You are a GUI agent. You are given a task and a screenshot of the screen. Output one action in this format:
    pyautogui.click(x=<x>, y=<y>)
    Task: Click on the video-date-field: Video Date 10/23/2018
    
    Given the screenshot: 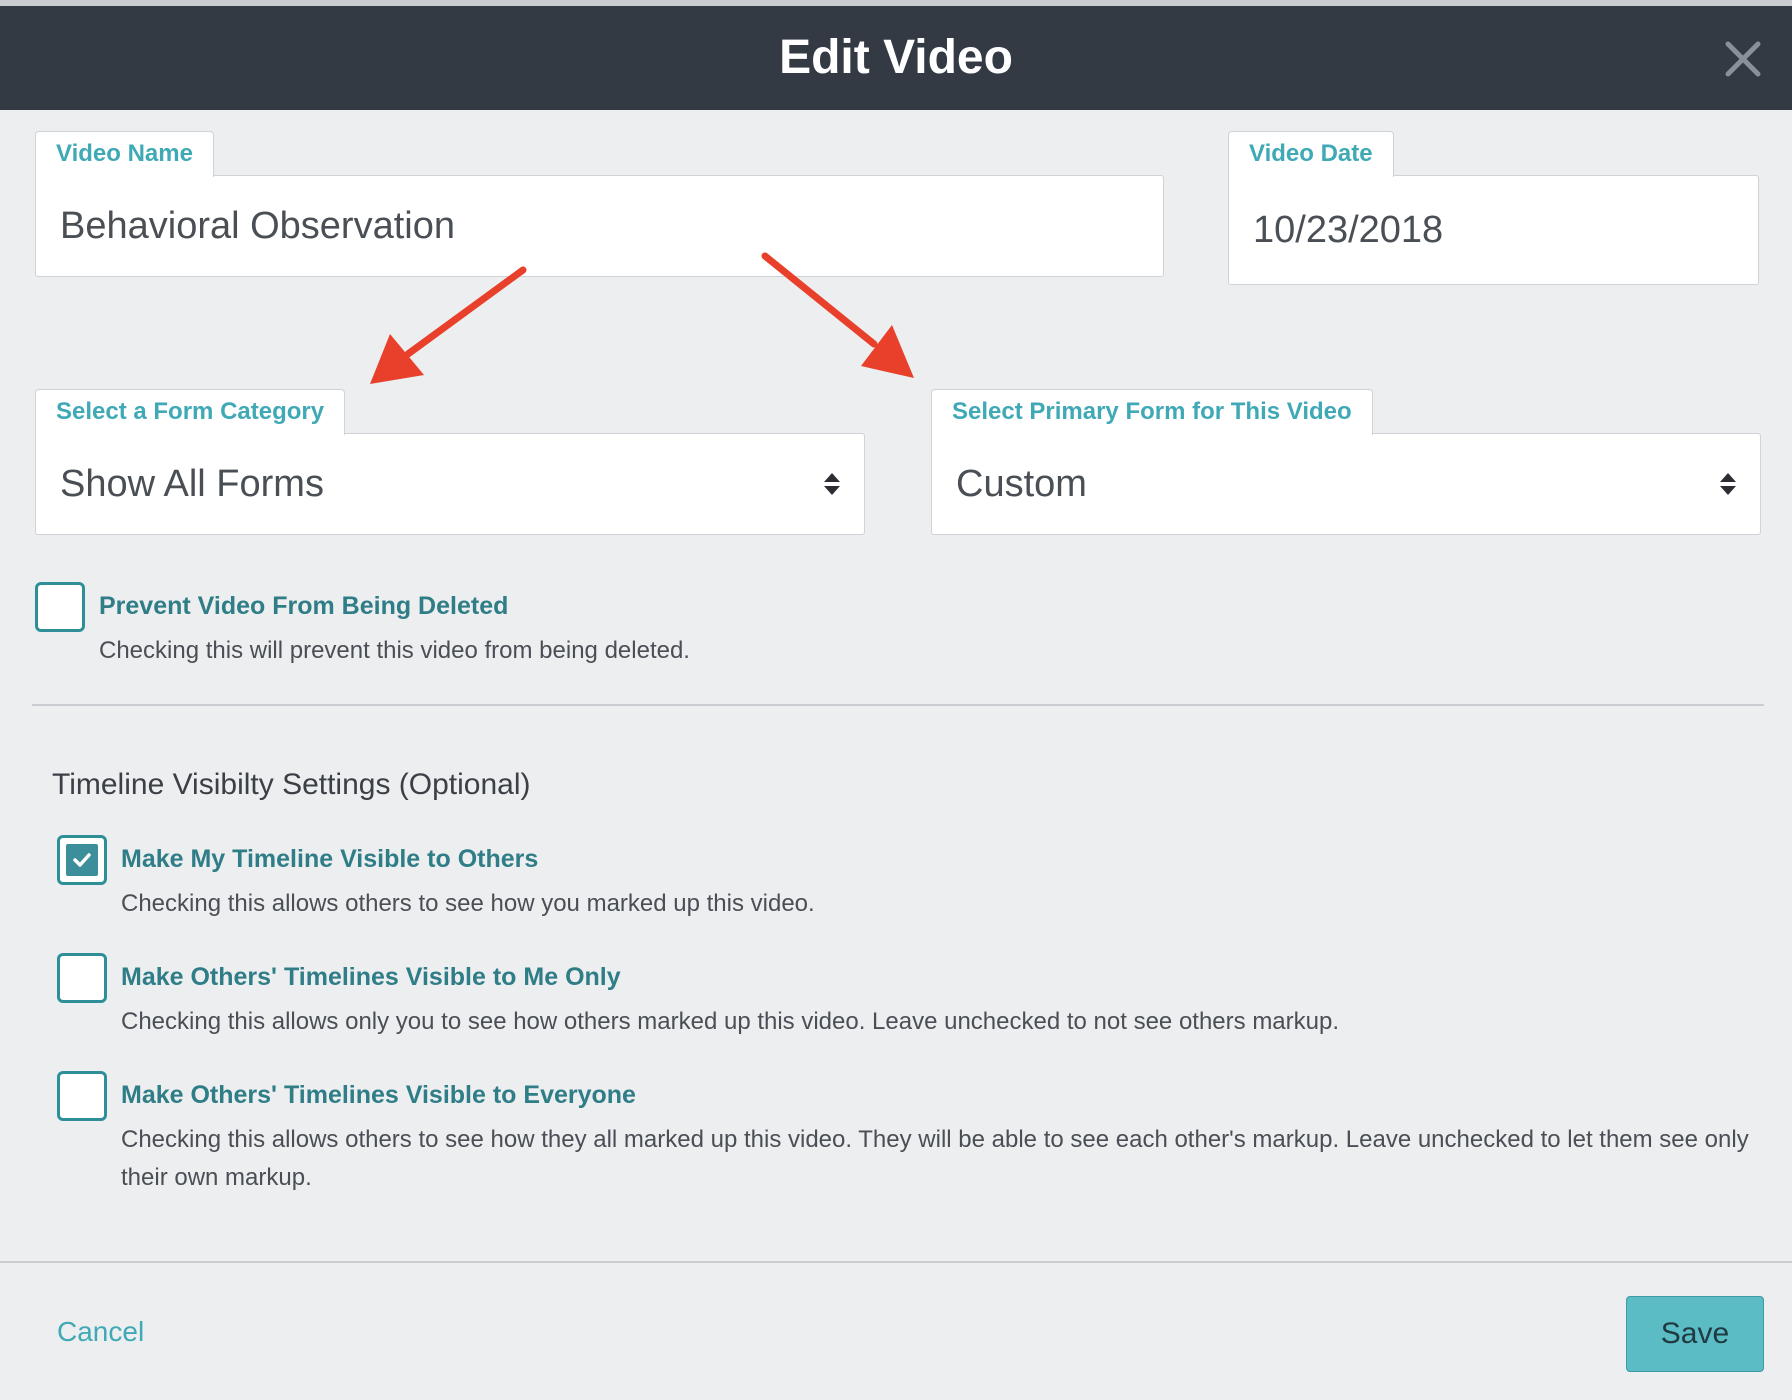 What is the action you would take?
    pyautogui.click(x=1493, y=208)
    